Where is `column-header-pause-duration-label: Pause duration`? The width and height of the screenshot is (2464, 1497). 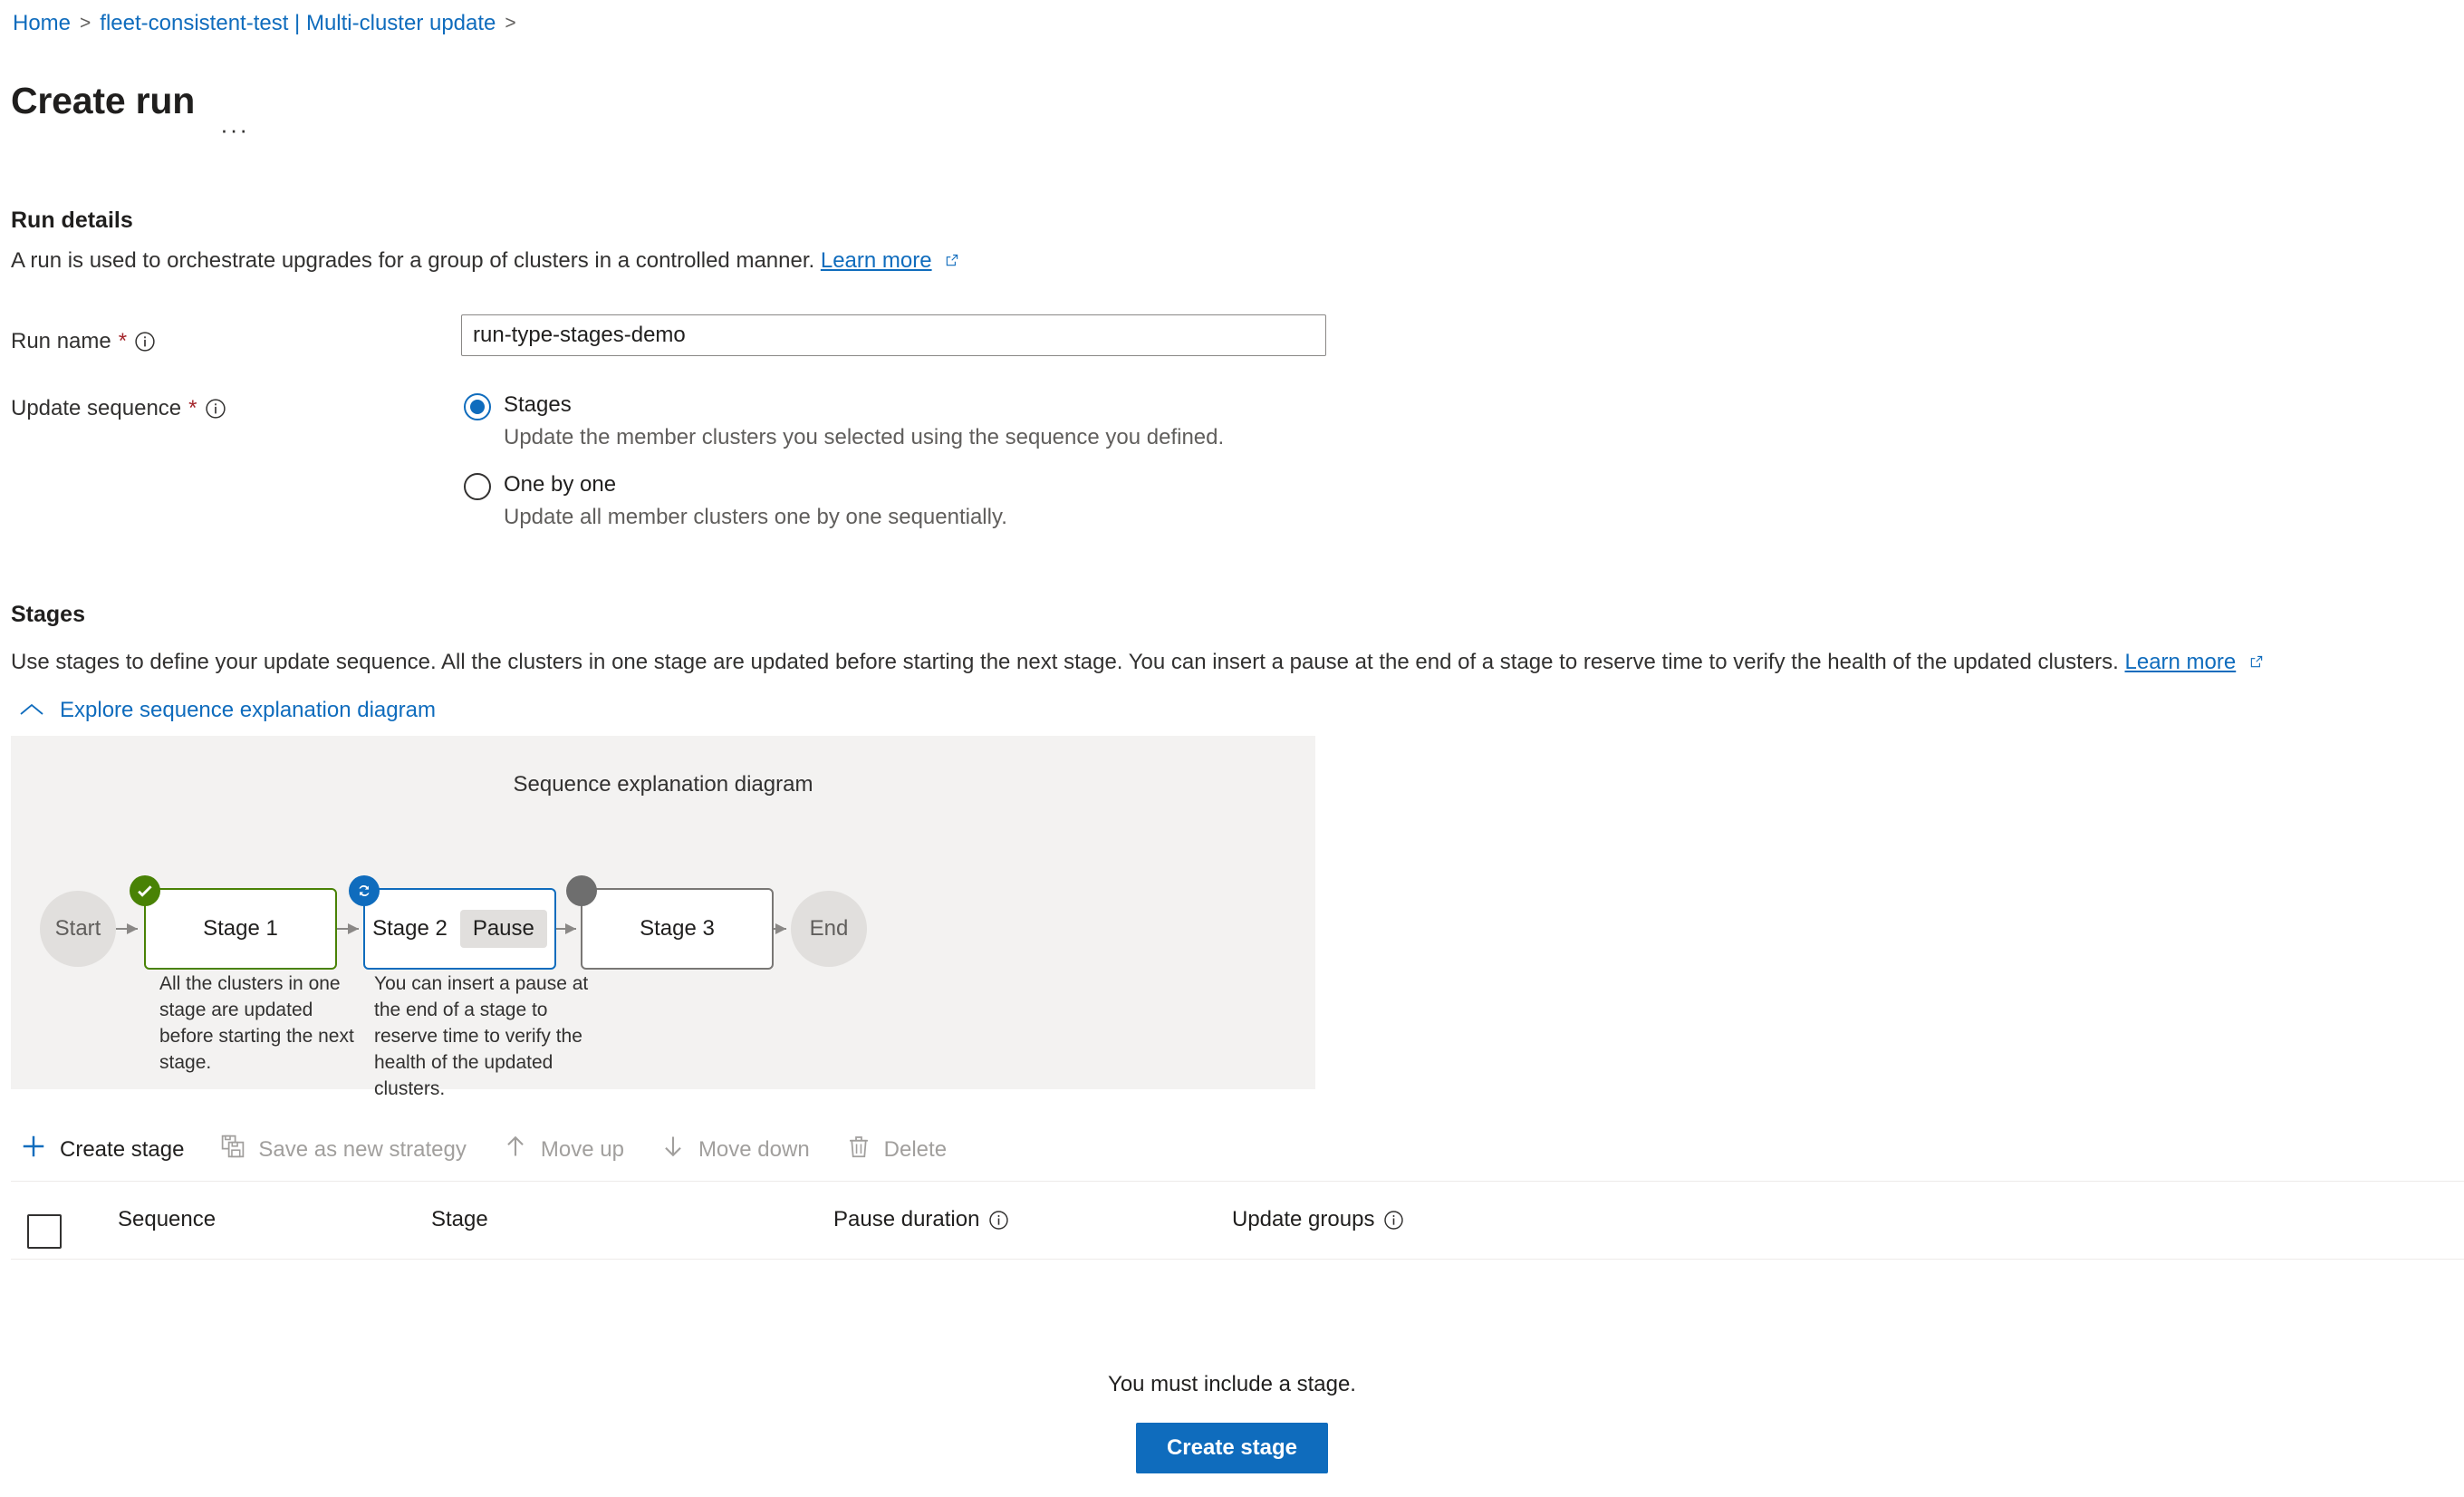
column-header-pause-duration-label: Pause duration is located at coordinates (907, 1219).